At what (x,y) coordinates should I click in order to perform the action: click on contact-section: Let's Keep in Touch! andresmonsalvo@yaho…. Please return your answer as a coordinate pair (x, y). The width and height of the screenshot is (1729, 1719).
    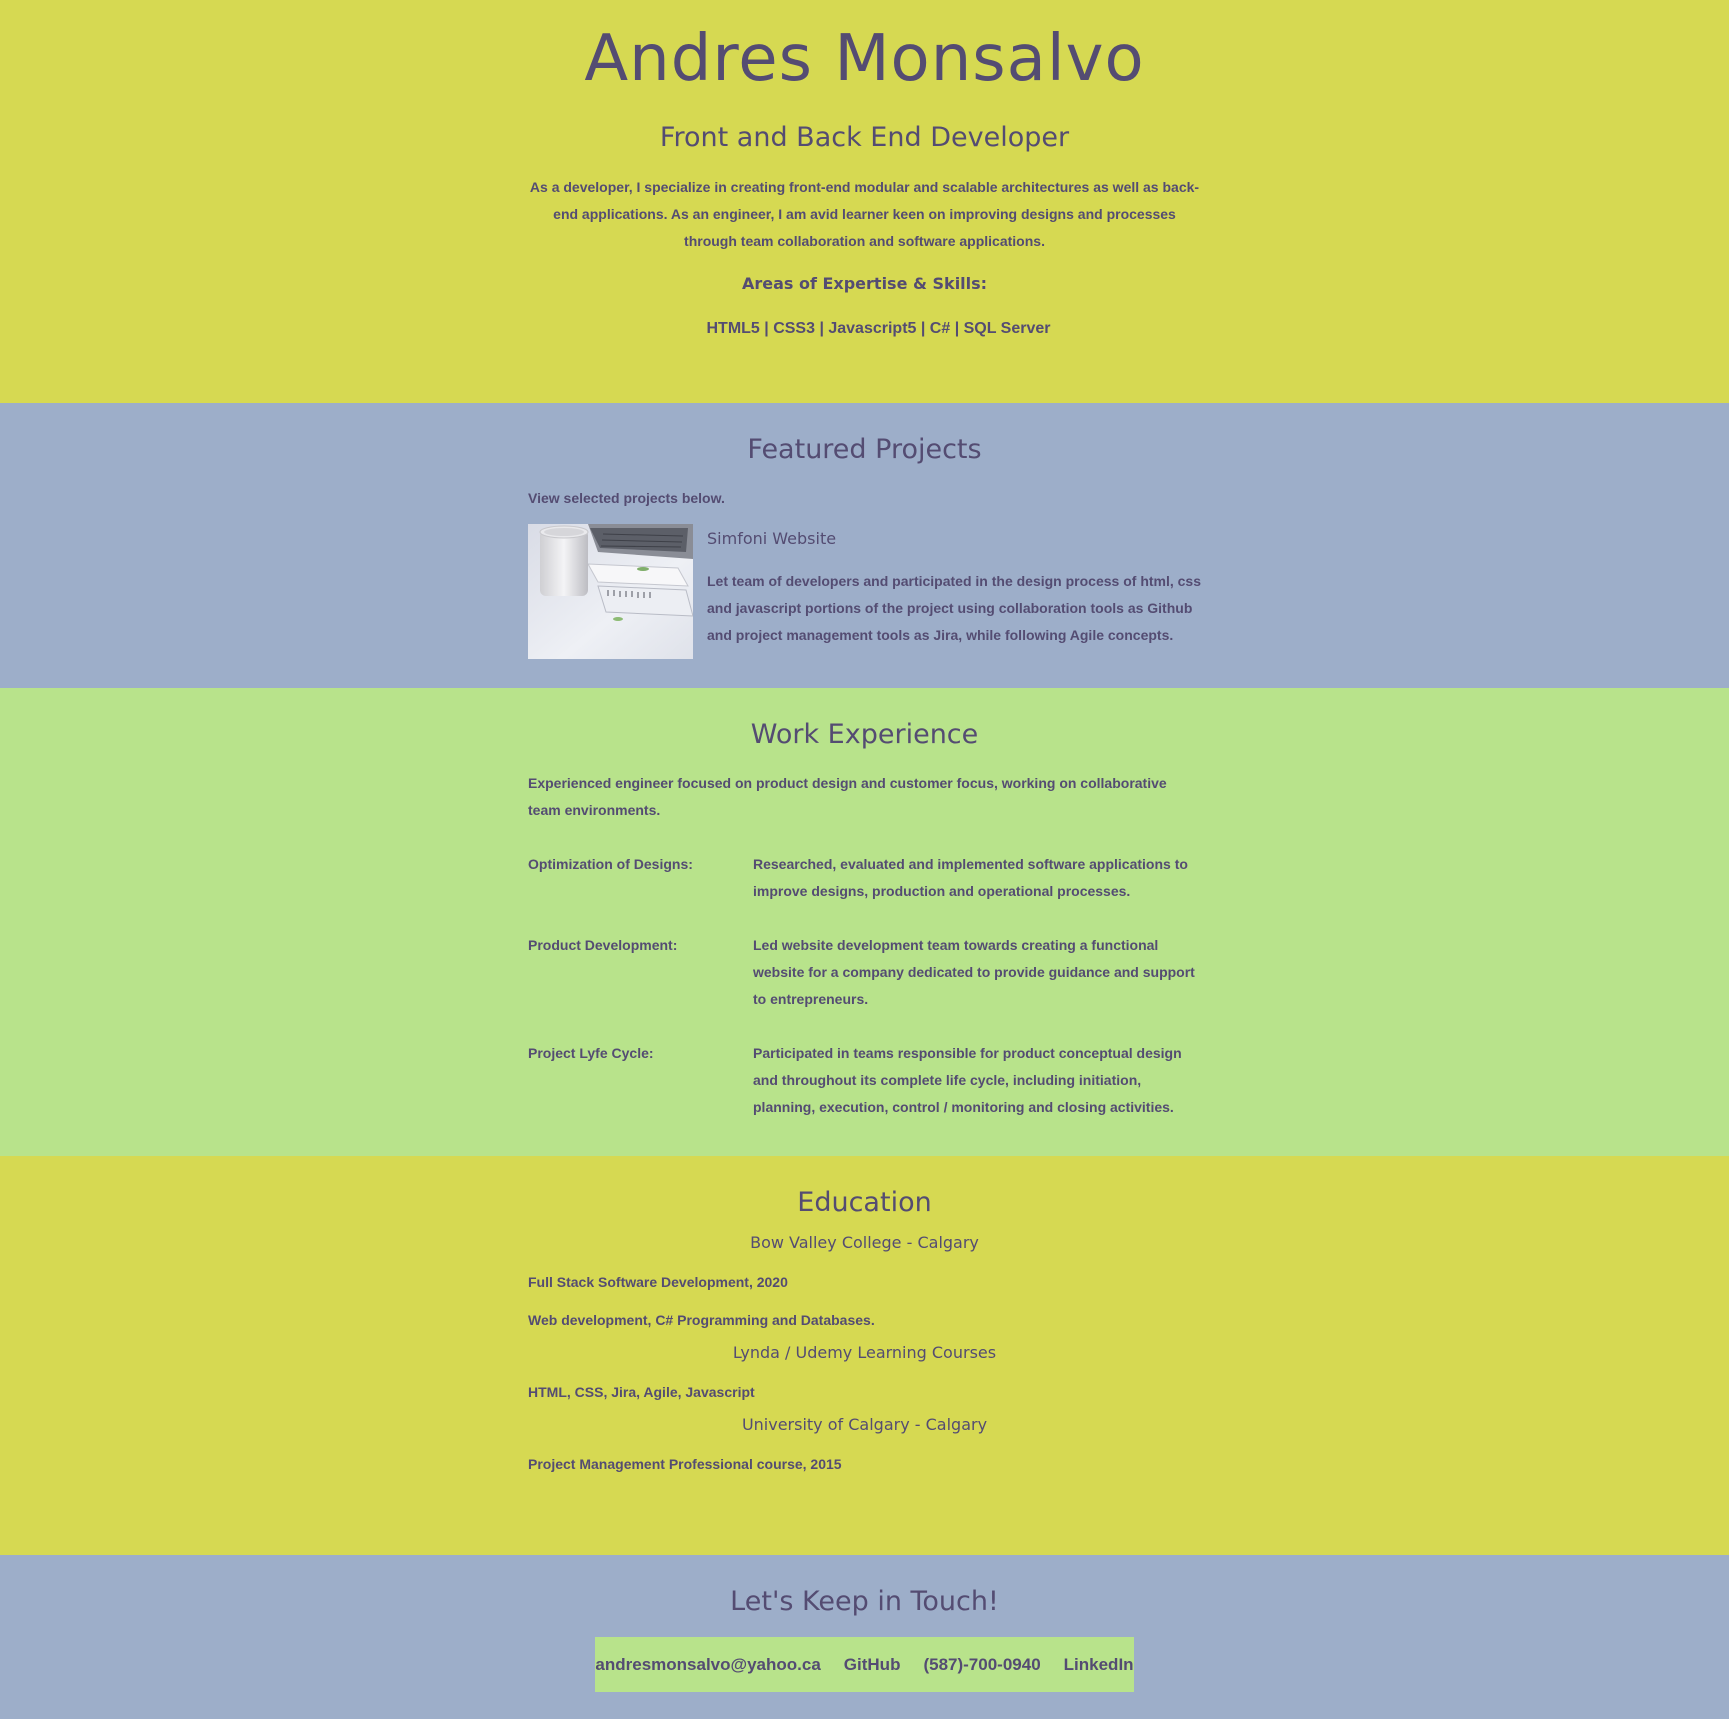
    Looking at the image, I should click on (864, 1637).